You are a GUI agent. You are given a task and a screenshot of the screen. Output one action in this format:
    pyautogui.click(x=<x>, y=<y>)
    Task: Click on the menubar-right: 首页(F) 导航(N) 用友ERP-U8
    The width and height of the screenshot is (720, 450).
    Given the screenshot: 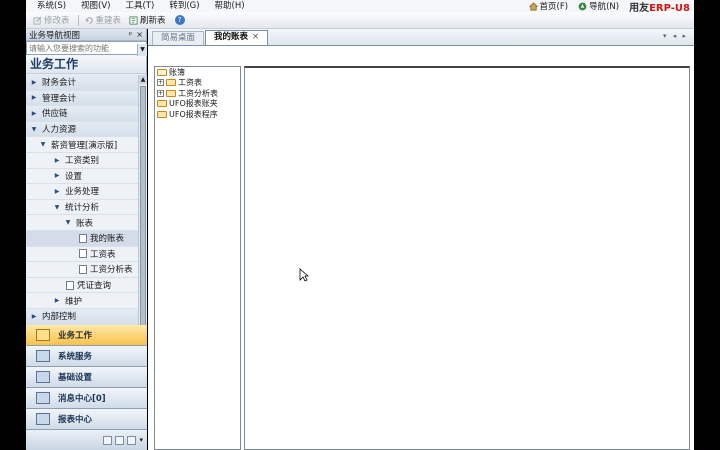 What is the action you would take?
    pyautogui.click(x=611, y=7)
    